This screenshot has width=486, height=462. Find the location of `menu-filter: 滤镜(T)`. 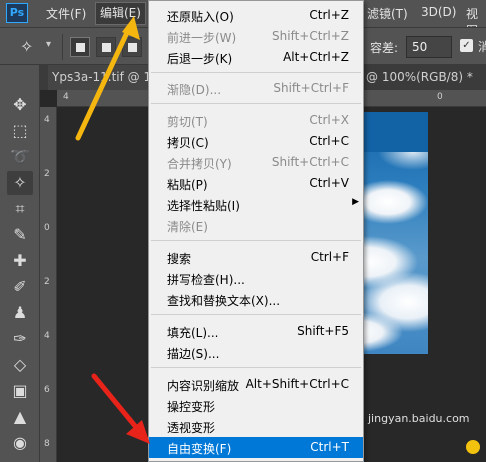

menu-filter: 滤镜(T) is located at coordinates (387, 13).